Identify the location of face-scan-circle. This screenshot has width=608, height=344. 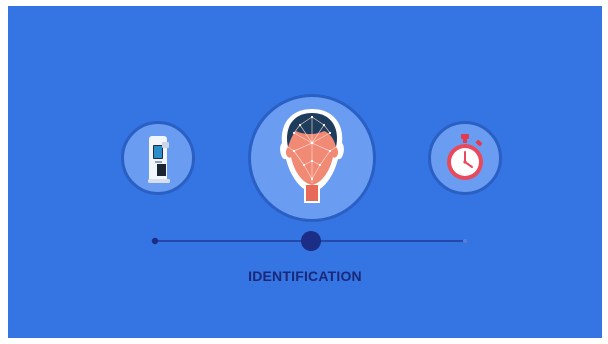
(312, 158).